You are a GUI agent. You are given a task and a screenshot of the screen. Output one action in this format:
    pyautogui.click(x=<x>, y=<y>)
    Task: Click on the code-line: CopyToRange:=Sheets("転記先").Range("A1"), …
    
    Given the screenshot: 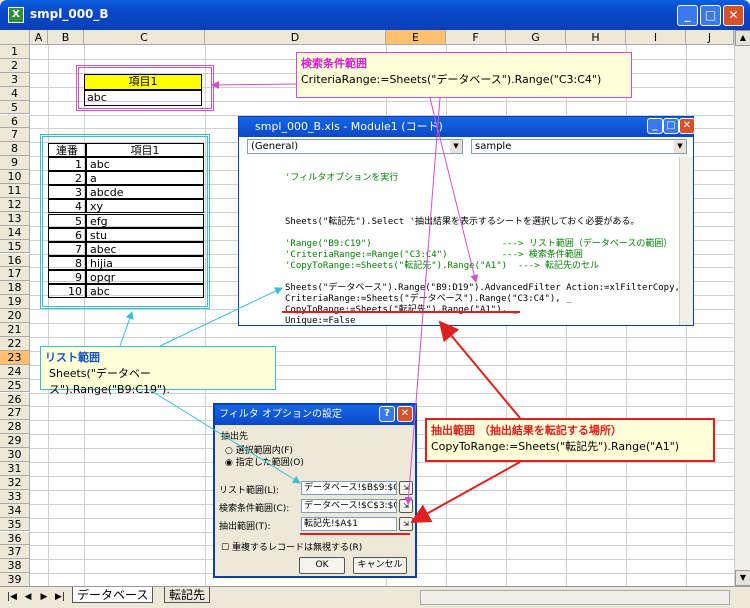 What is the action you would take?
    pyautogui.click(x=401, y=310)
    